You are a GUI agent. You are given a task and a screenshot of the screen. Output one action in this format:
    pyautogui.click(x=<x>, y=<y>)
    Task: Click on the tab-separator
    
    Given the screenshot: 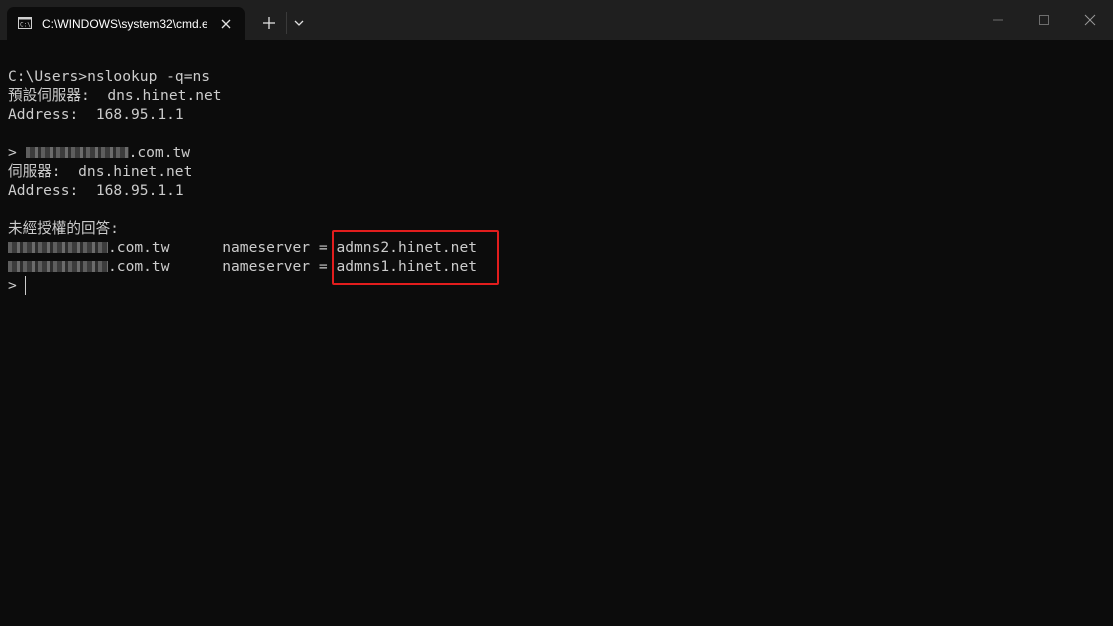 What is the action you would take?
    pyautogui.click(x=286, y=23)
    